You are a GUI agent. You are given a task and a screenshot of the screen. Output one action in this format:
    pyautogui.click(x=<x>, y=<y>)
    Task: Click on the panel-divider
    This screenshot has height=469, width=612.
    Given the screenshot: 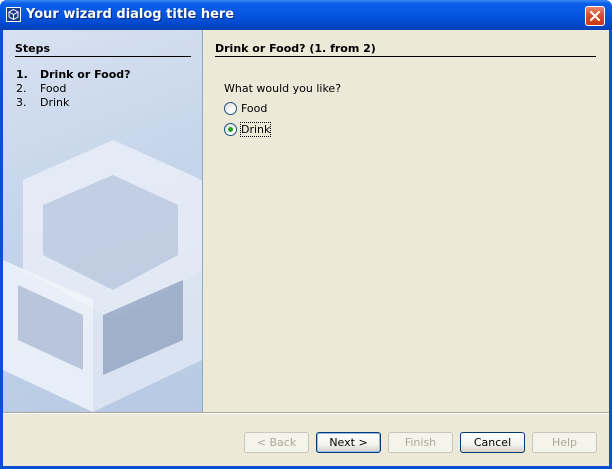 What is the action you would take?
    pyautogui.click(x=202, y=221)
    